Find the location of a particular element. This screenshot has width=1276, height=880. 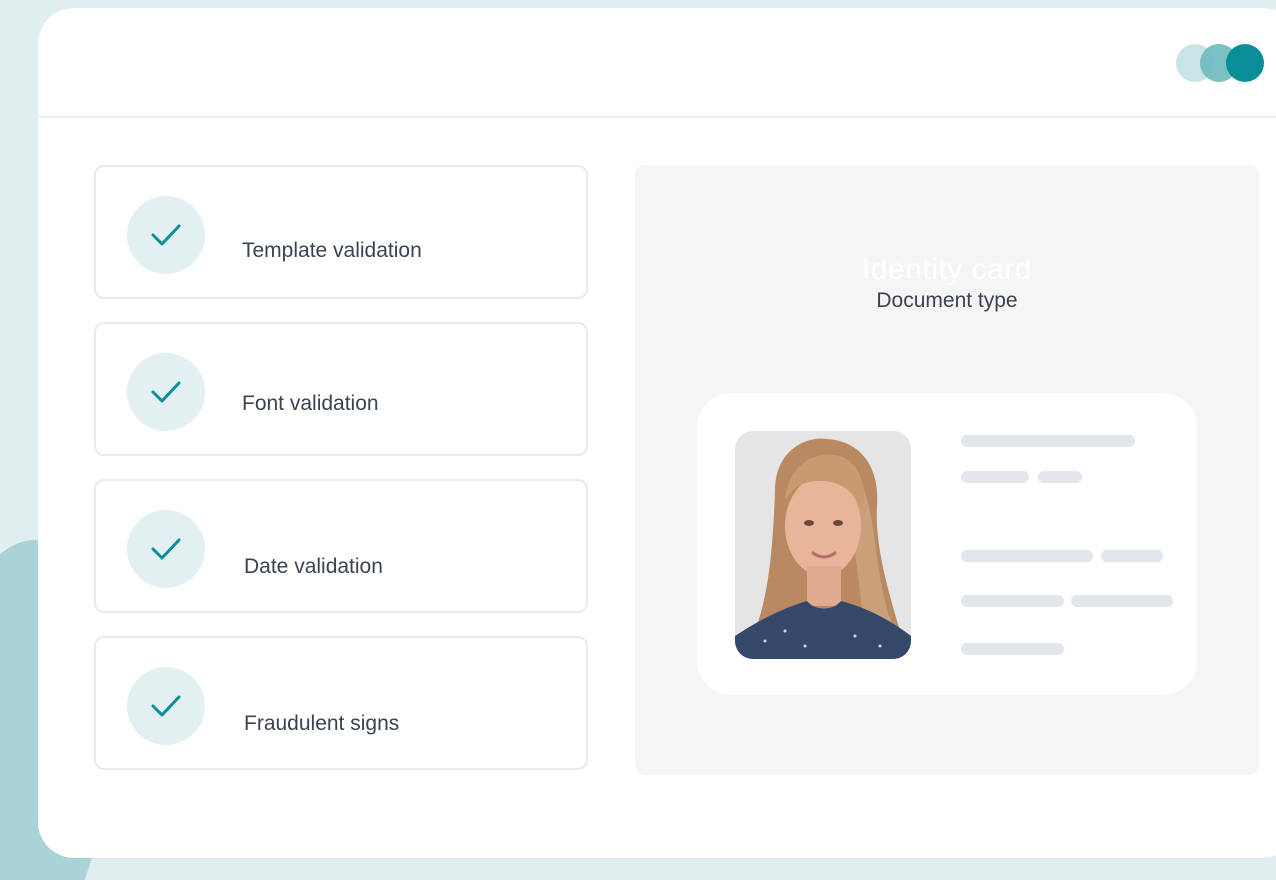

check-label: Font validation is located at coordinates (310, 403).